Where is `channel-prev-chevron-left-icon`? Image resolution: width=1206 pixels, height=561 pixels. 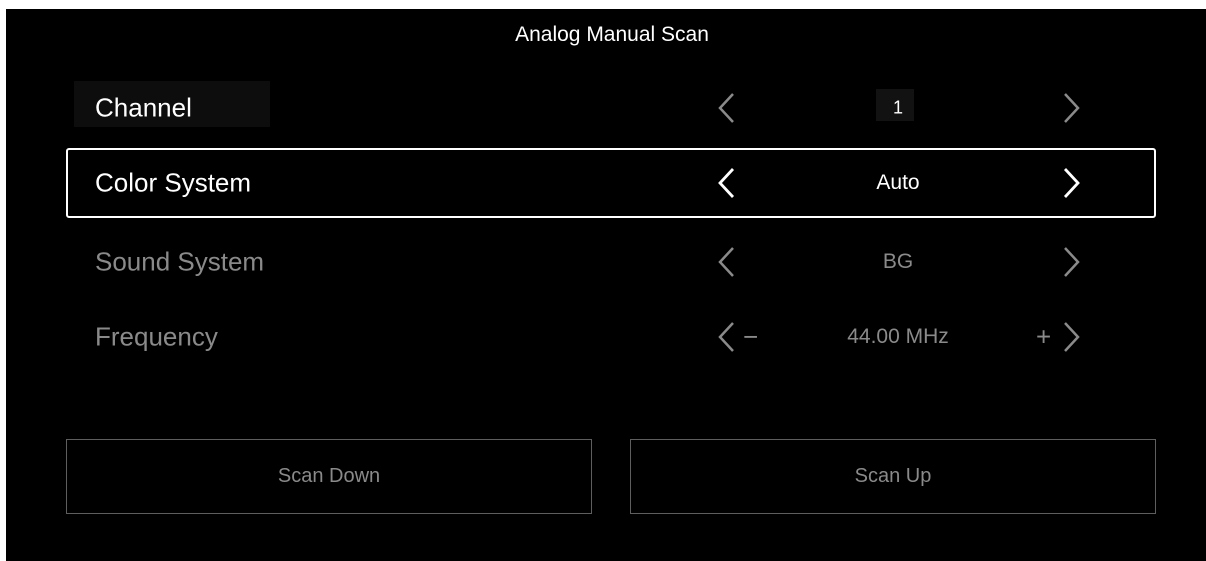 channel-prev-chevron-left-icon is located at coordinates (727, 108).